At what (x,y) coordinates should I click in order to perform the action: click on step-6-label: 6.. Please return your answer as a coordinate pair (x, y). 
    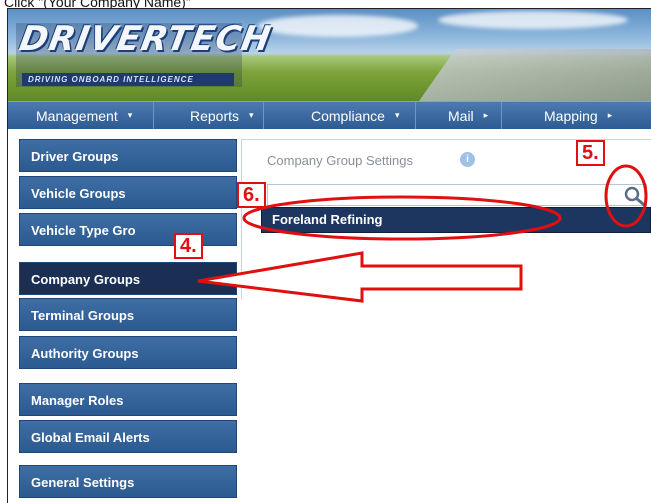
    Looking at the image, I should click on (251, 195).